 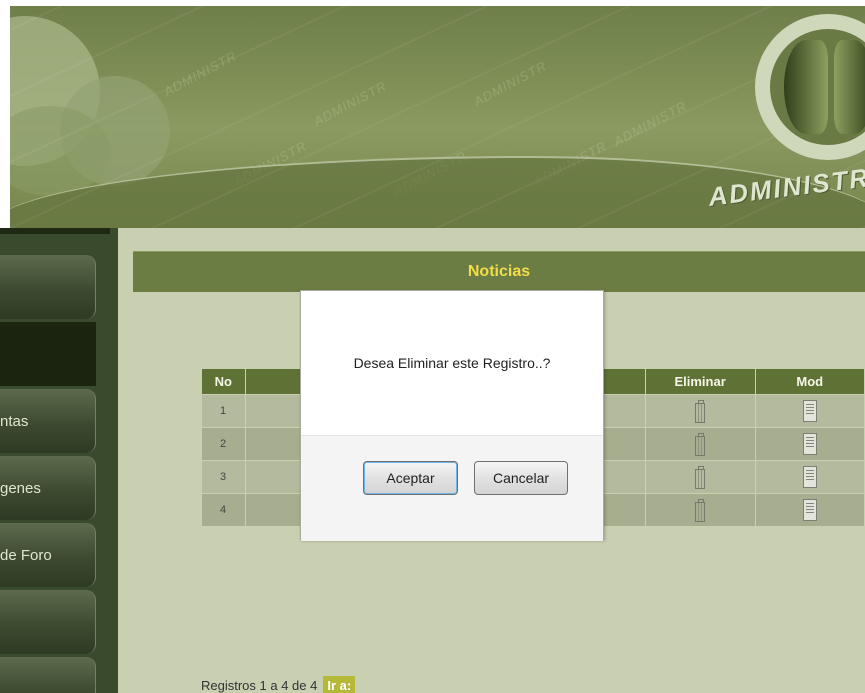 I want to click on cancel-button: Cancelar, so click(x=521, y=478).